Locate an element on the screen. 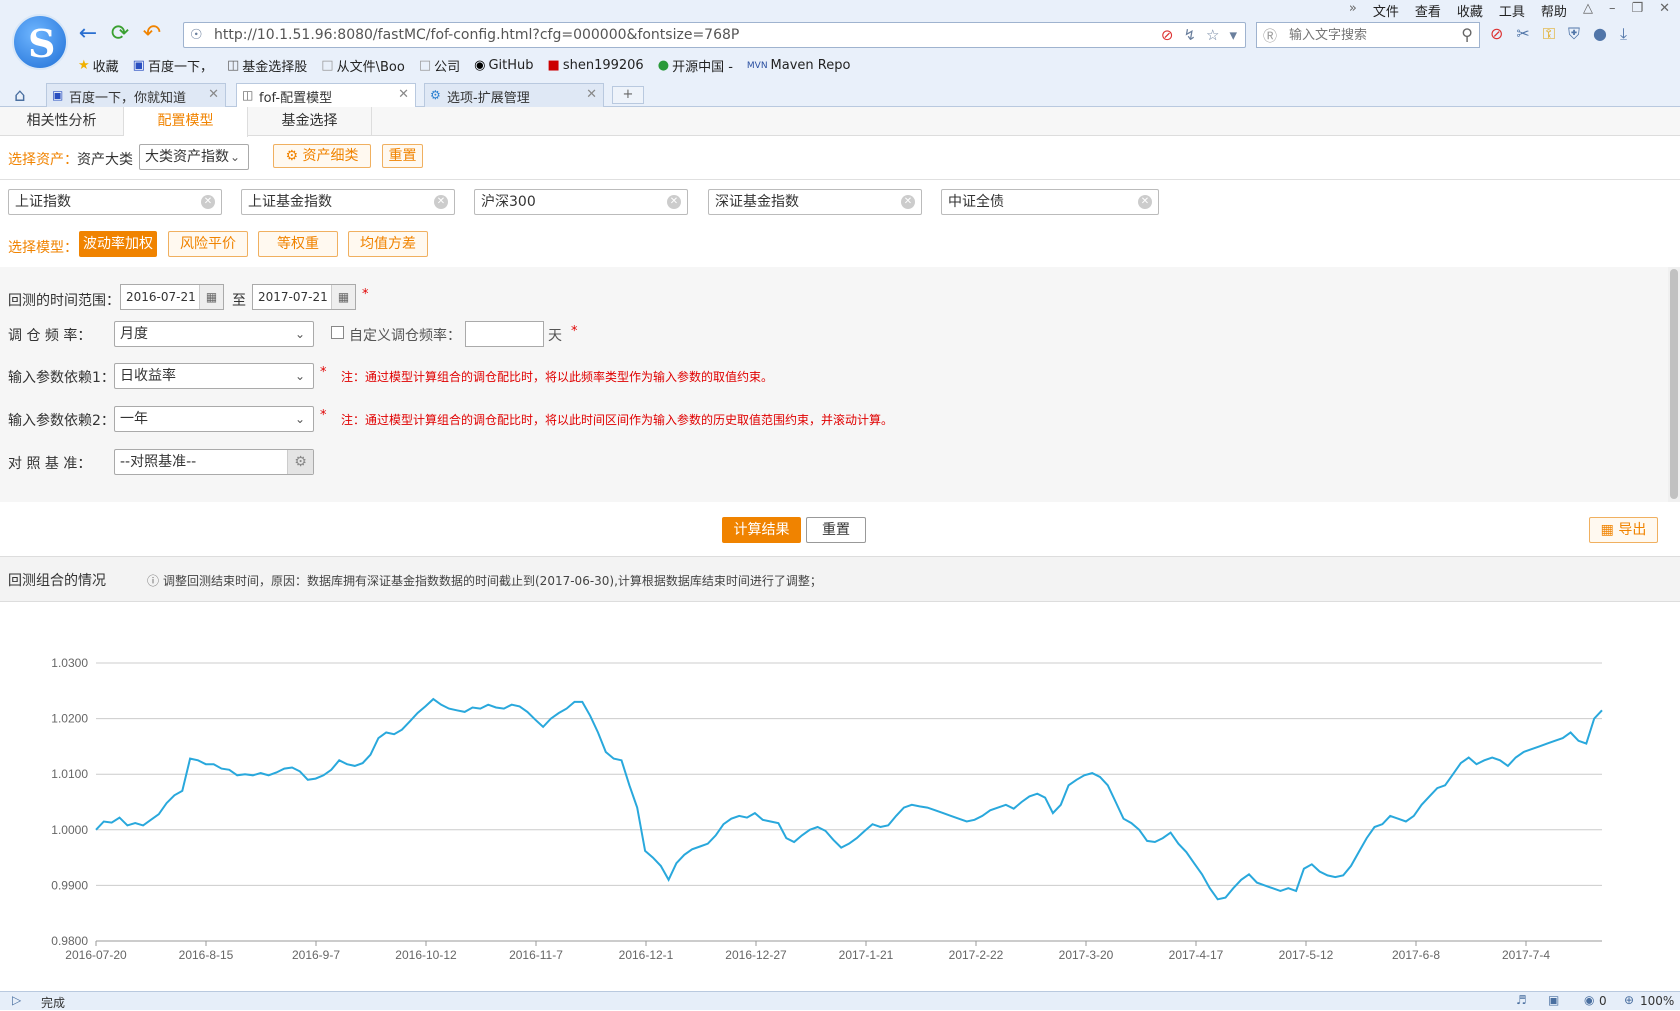  menu-favorites: 收藏 is located at coordinates (1470, 10).